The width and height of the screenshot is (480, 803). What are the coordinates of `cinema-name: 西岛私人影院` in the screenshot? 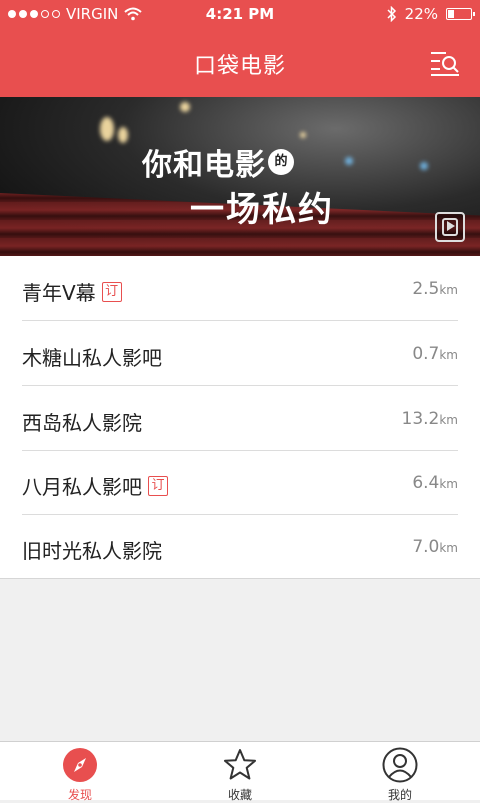 It's located at (82, 423).